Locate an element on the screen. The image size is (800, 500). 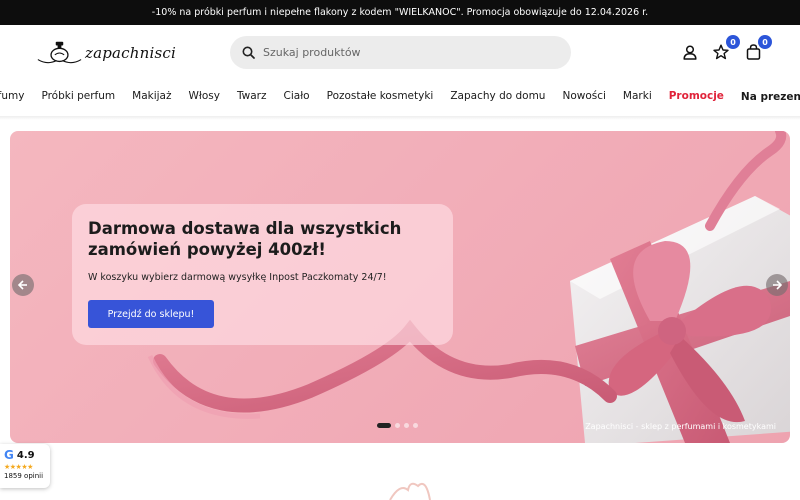
nav-item-na-prezent: Na prezent🎁 is located at coordinates (770, 96).